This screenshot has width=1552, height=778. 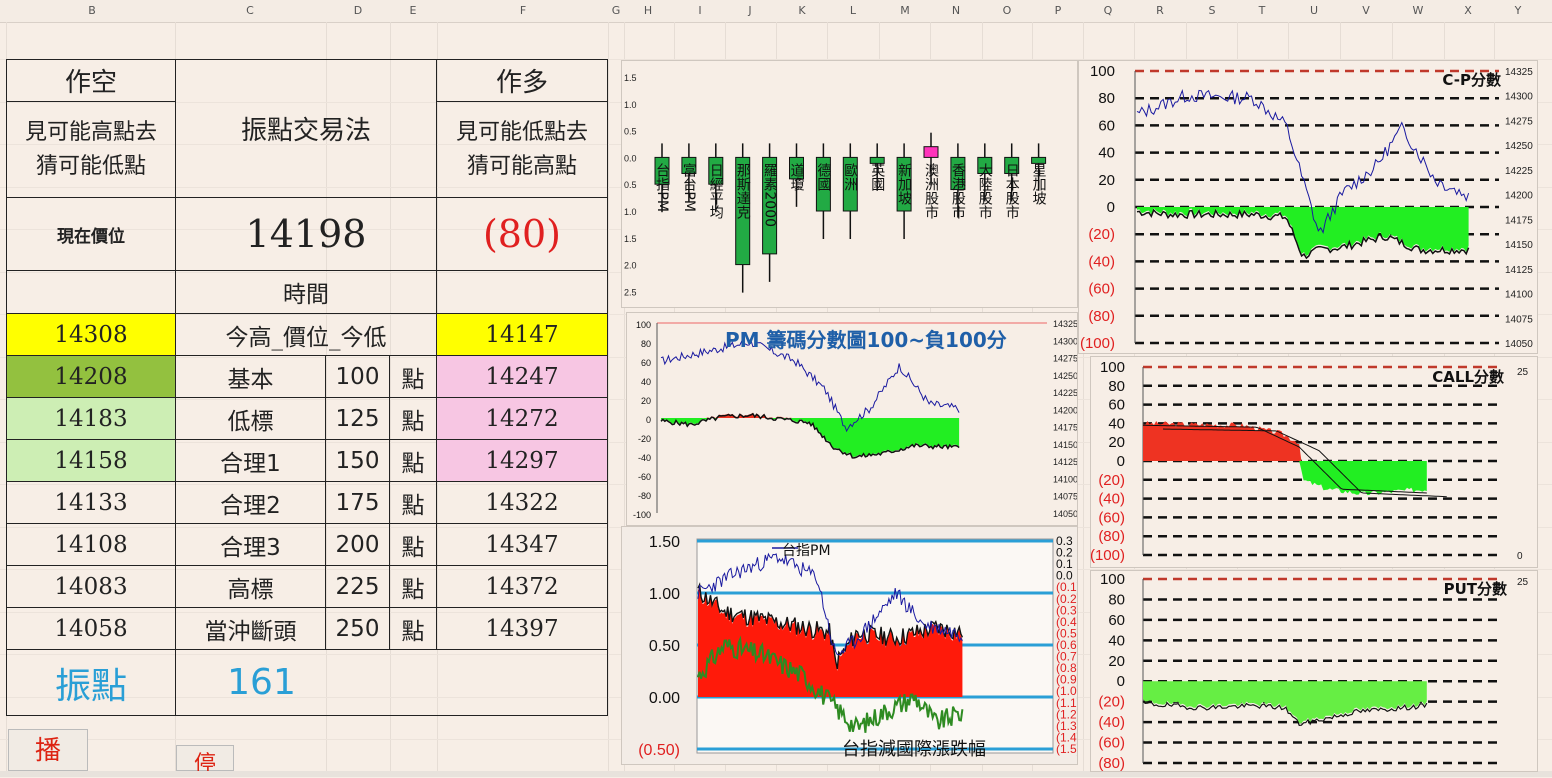 What do you see at coordinates (91, 149) in the screenshot?
I see `short-description: 見可能高點去猜可能低點` at bounding box center [91, 149].